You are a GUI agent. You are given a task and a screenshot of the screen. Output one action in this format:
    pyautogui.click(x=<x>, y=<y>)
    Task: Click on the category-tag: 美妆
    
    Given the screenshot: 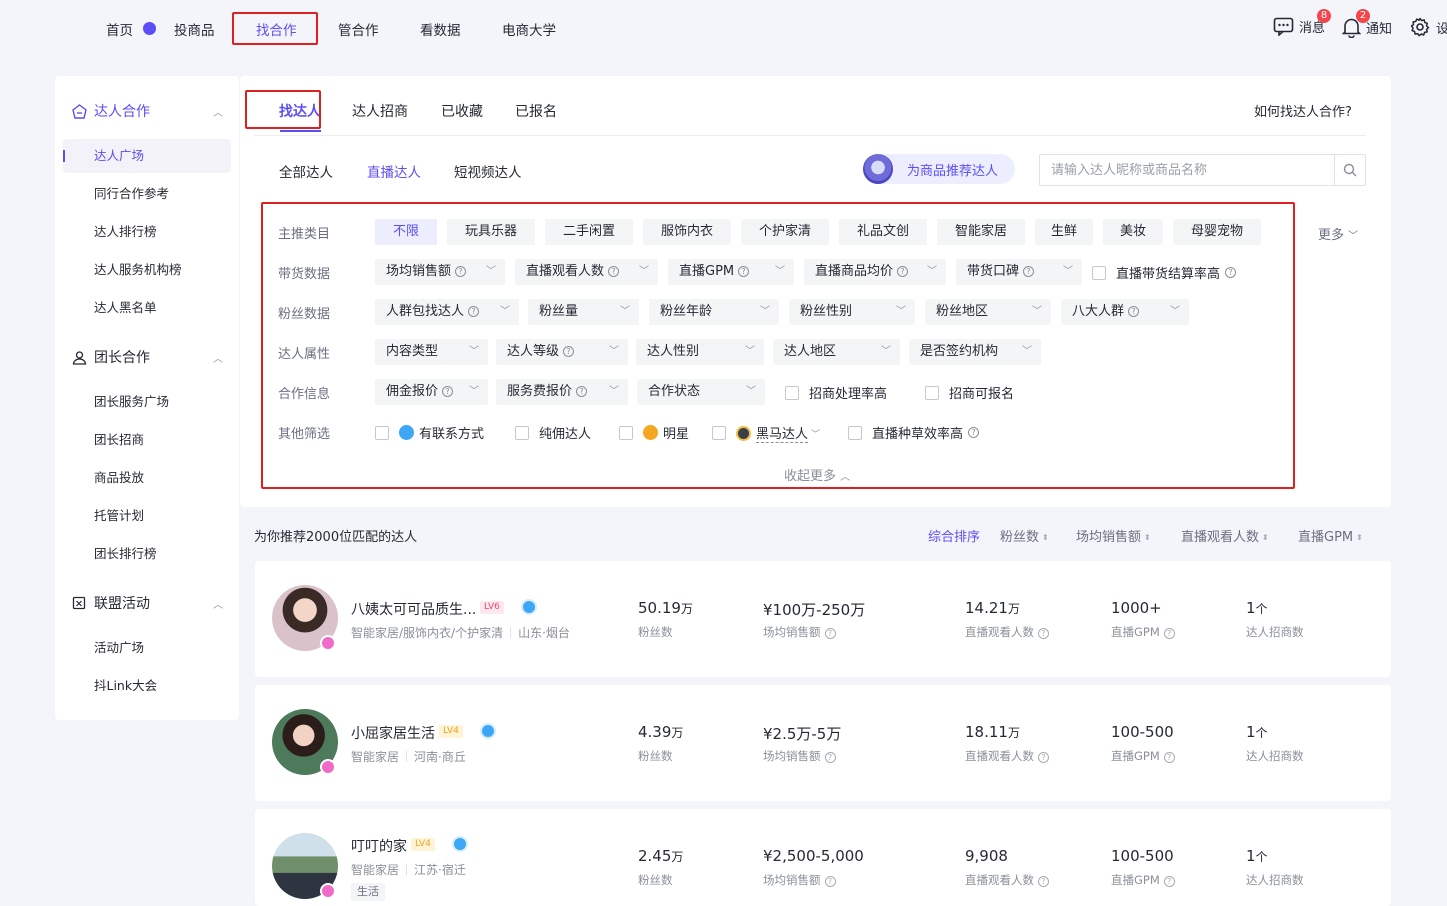 What is the action you would take?
    pyautogui.click(x=1133, y=232)
    